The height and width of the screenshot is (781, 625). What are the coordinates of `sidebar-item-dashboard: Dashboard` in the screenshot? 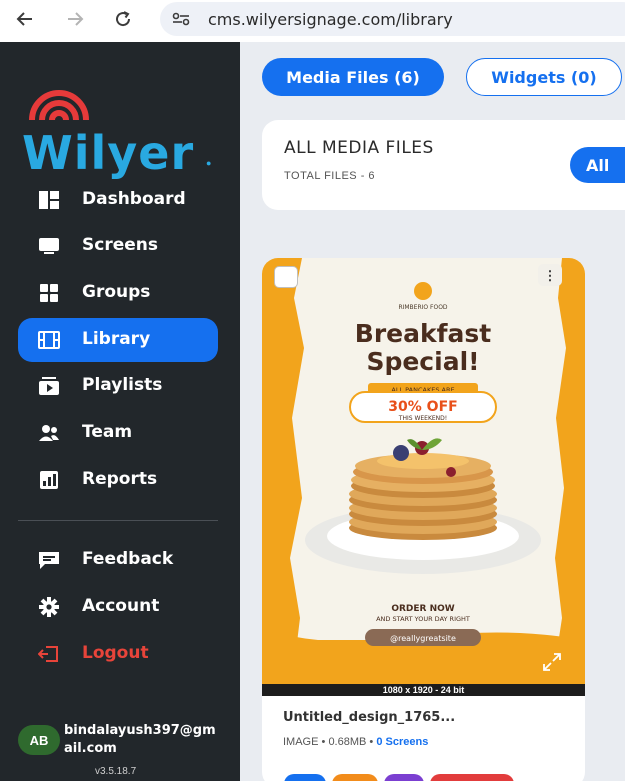 It's located at (118, 200).